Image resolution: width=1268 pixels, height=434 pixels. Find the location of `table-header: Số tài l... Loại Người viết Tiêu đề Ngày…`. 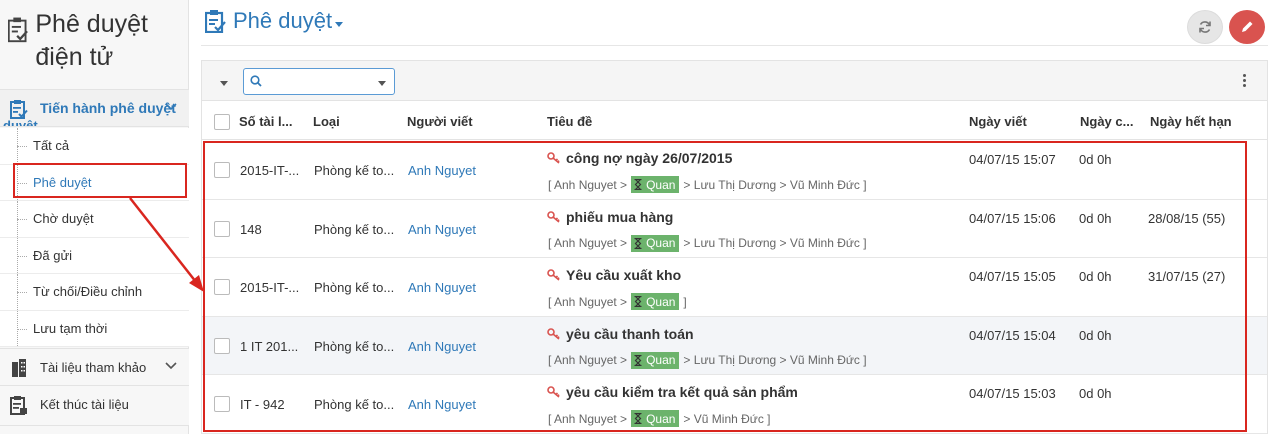

table-header: Số tài l... Loại Người viết Tiêu đề Ngày… is located at coordinates (734, 121).